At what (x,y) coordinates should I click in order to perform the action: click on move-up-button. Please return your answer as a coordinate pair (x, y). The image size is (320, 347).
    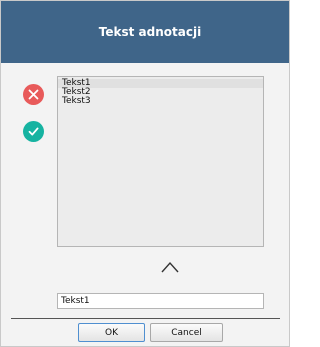
    Looking at the image, I should click on (170, 267).